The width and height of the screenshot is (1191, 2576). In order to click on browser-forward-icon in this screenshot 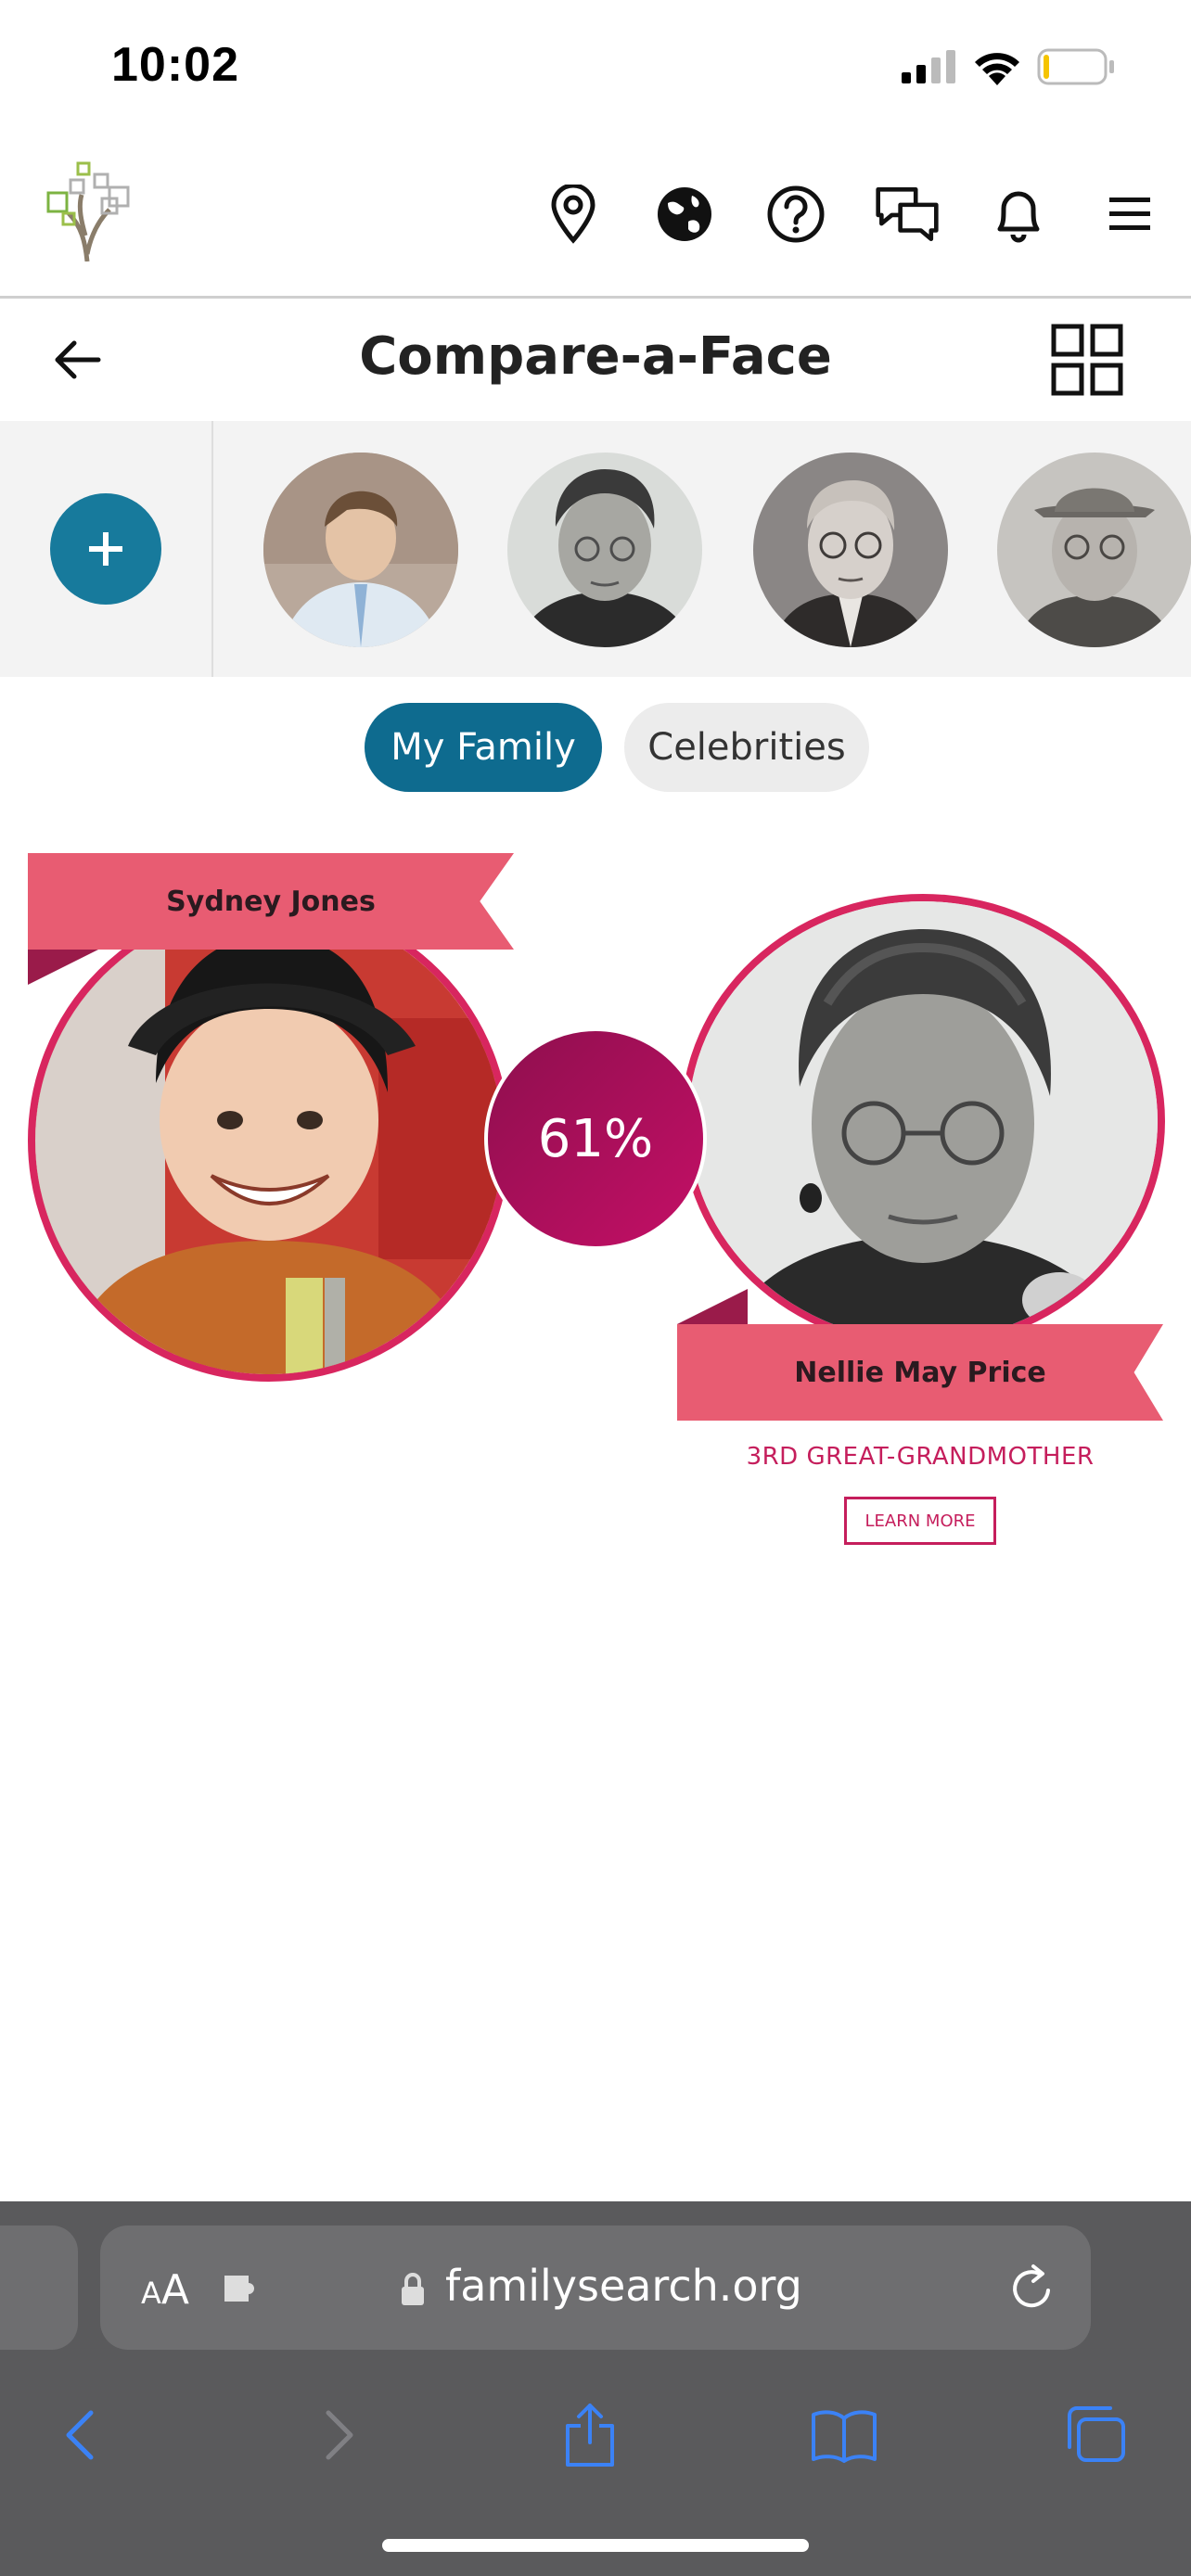, I will do `click(339, 2435)`.